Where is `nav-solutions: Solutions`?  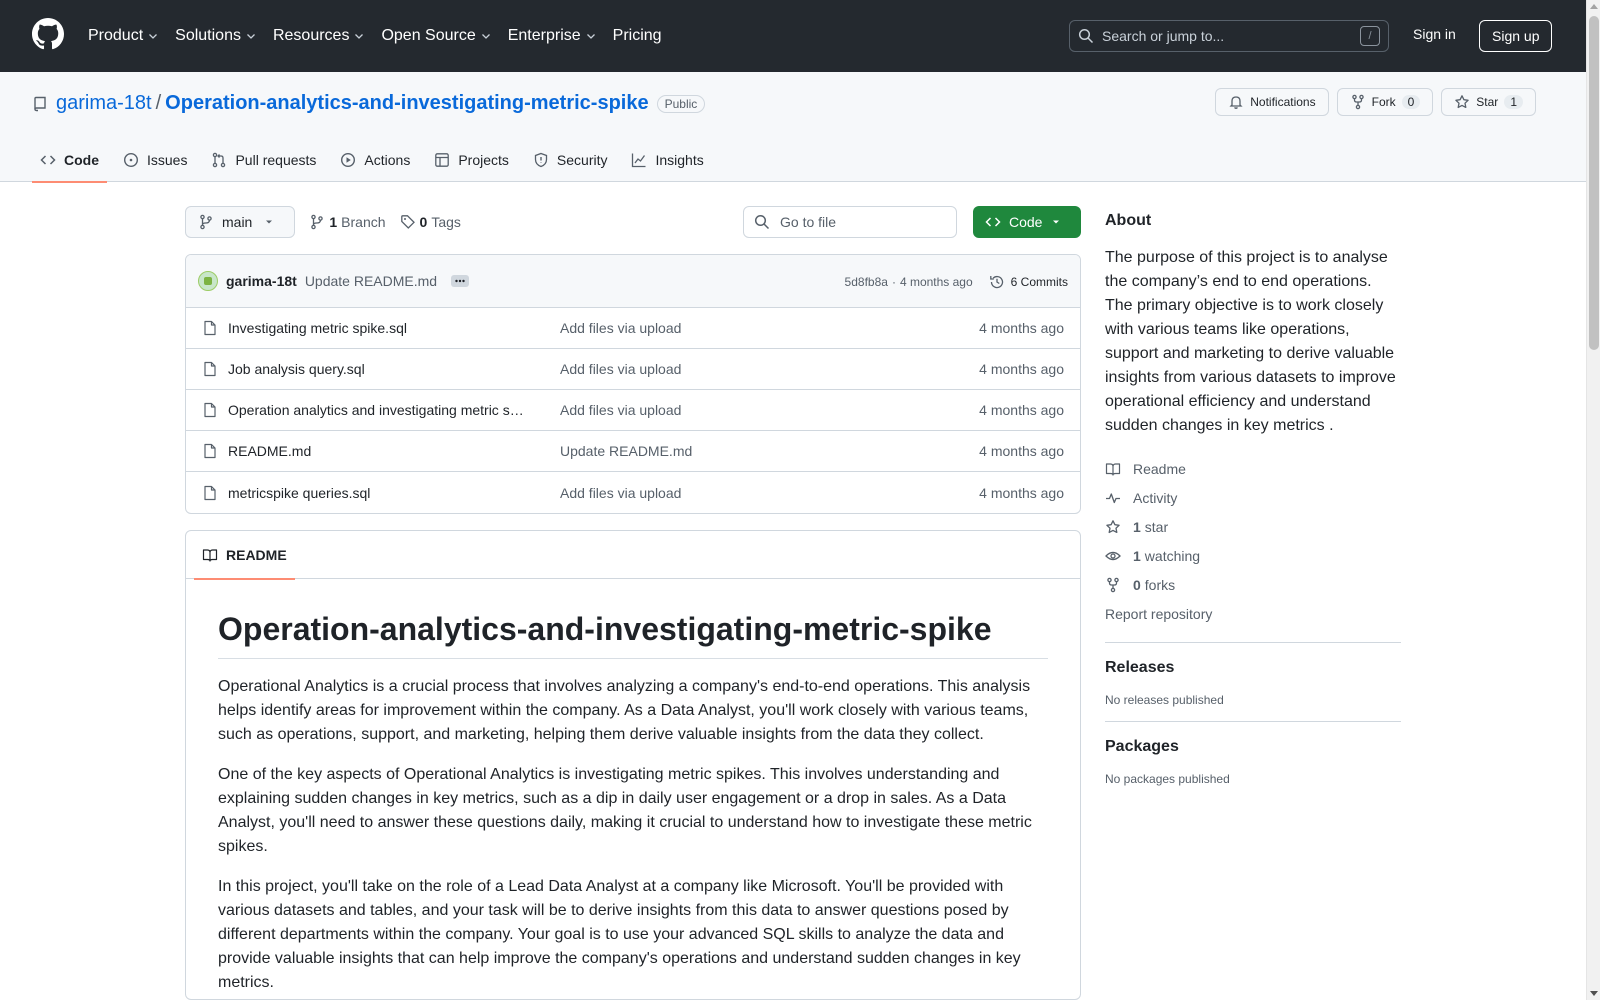
nav-solutions: Solutions is located at coordinates (216, 36).